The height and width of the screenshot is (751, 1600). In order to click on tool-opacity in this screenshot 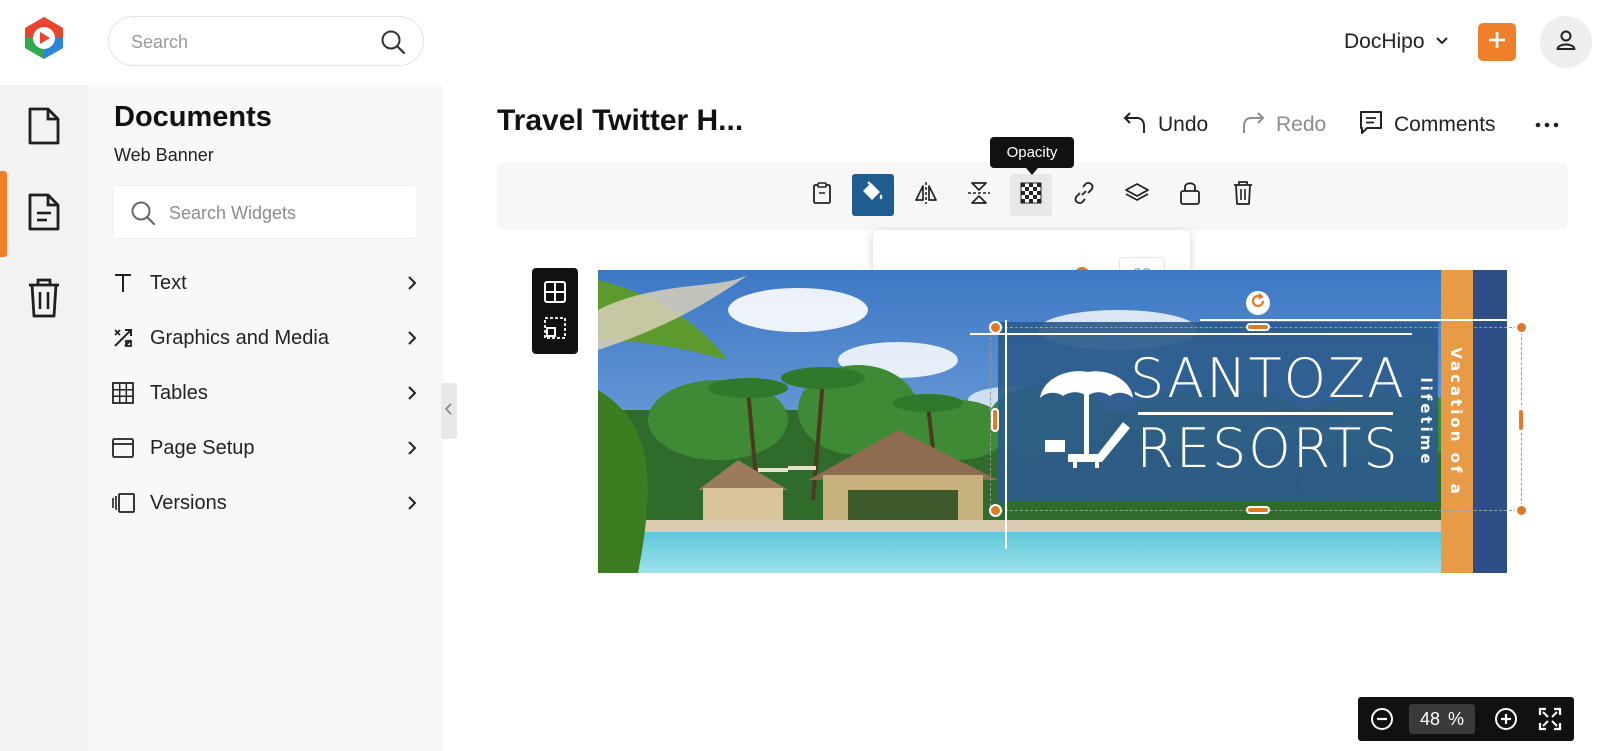, I will do `click(1031, 195)`.